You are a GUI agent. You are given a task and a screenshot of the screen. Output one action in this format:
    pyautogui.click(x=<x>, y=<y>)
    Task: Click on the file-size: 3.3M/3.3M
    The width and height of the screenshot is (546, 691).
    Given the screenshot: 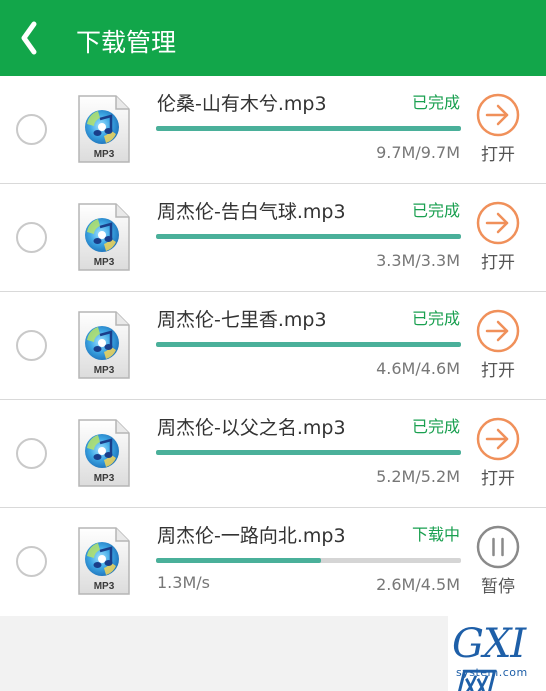 What is the action you would take?
    pyautogui.click(x=418, y=260)
    